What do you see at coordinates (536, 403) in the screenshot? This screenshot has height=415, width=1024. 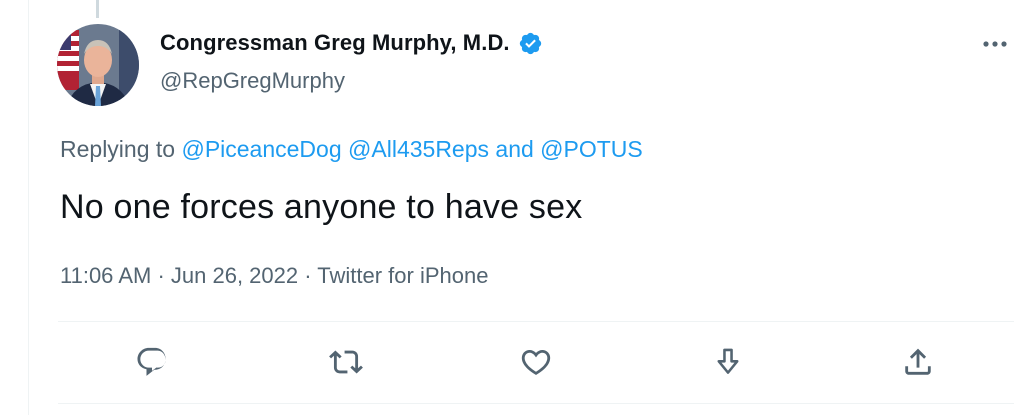 I see `action-bar-bottom-divider` at bounding box center [536, 403].